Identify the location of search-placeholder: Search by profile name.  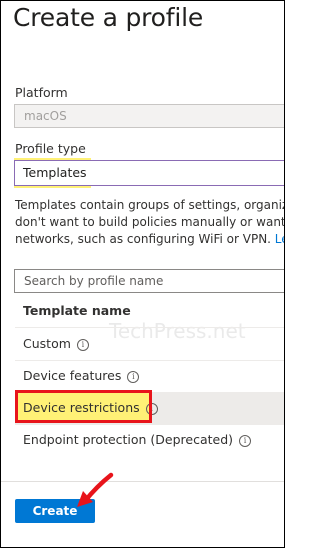
(94, 281).